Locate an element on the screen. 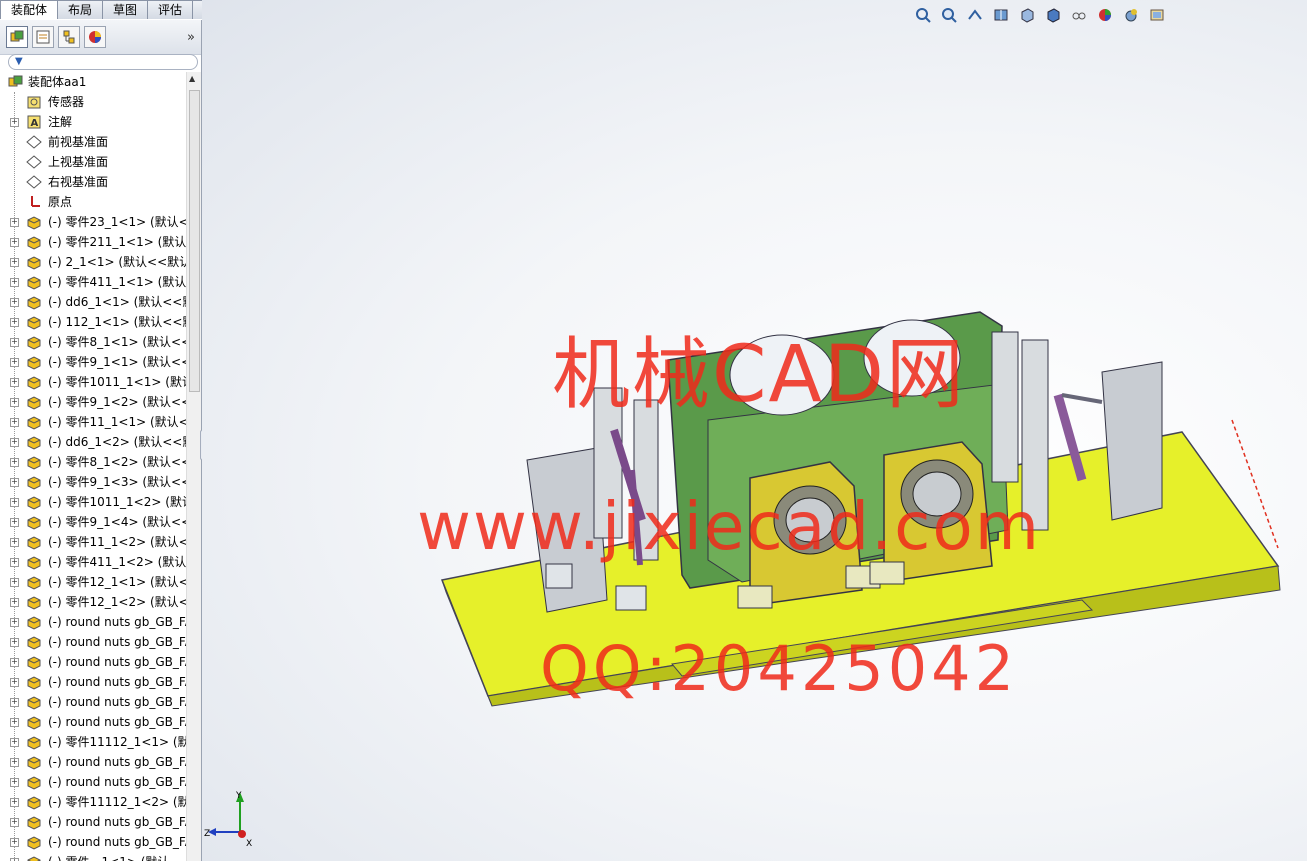  tab-1: 布局 is located at coordinates (80, 9).